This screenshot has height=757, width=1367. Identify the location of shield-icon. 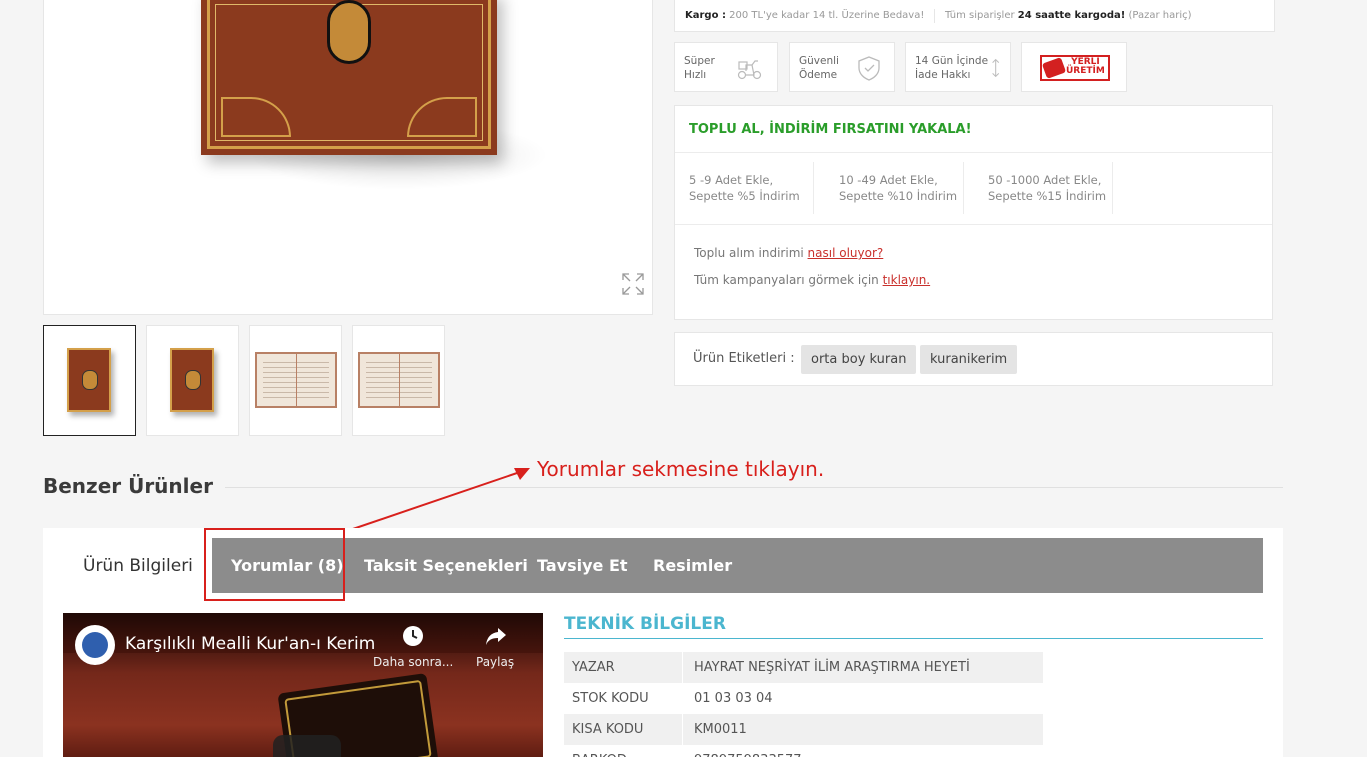
(869, 68).